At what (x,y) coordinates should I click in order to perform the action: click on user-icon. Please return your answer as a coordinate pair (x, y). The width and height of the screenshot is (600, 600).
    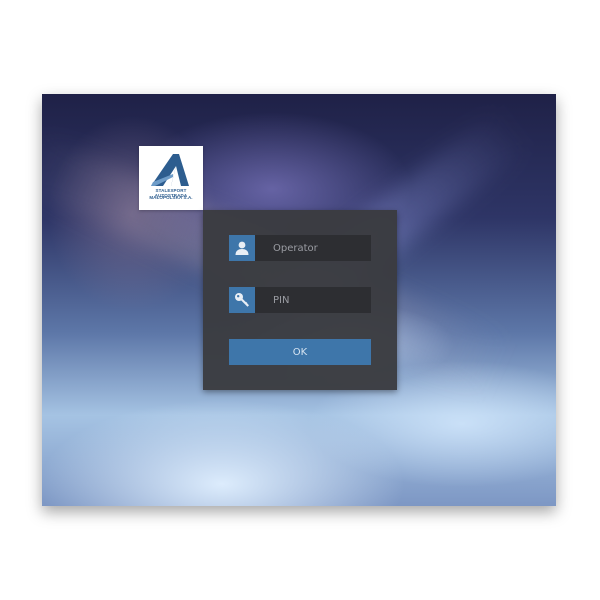
    Looking at the image, I should click on (242, 248).